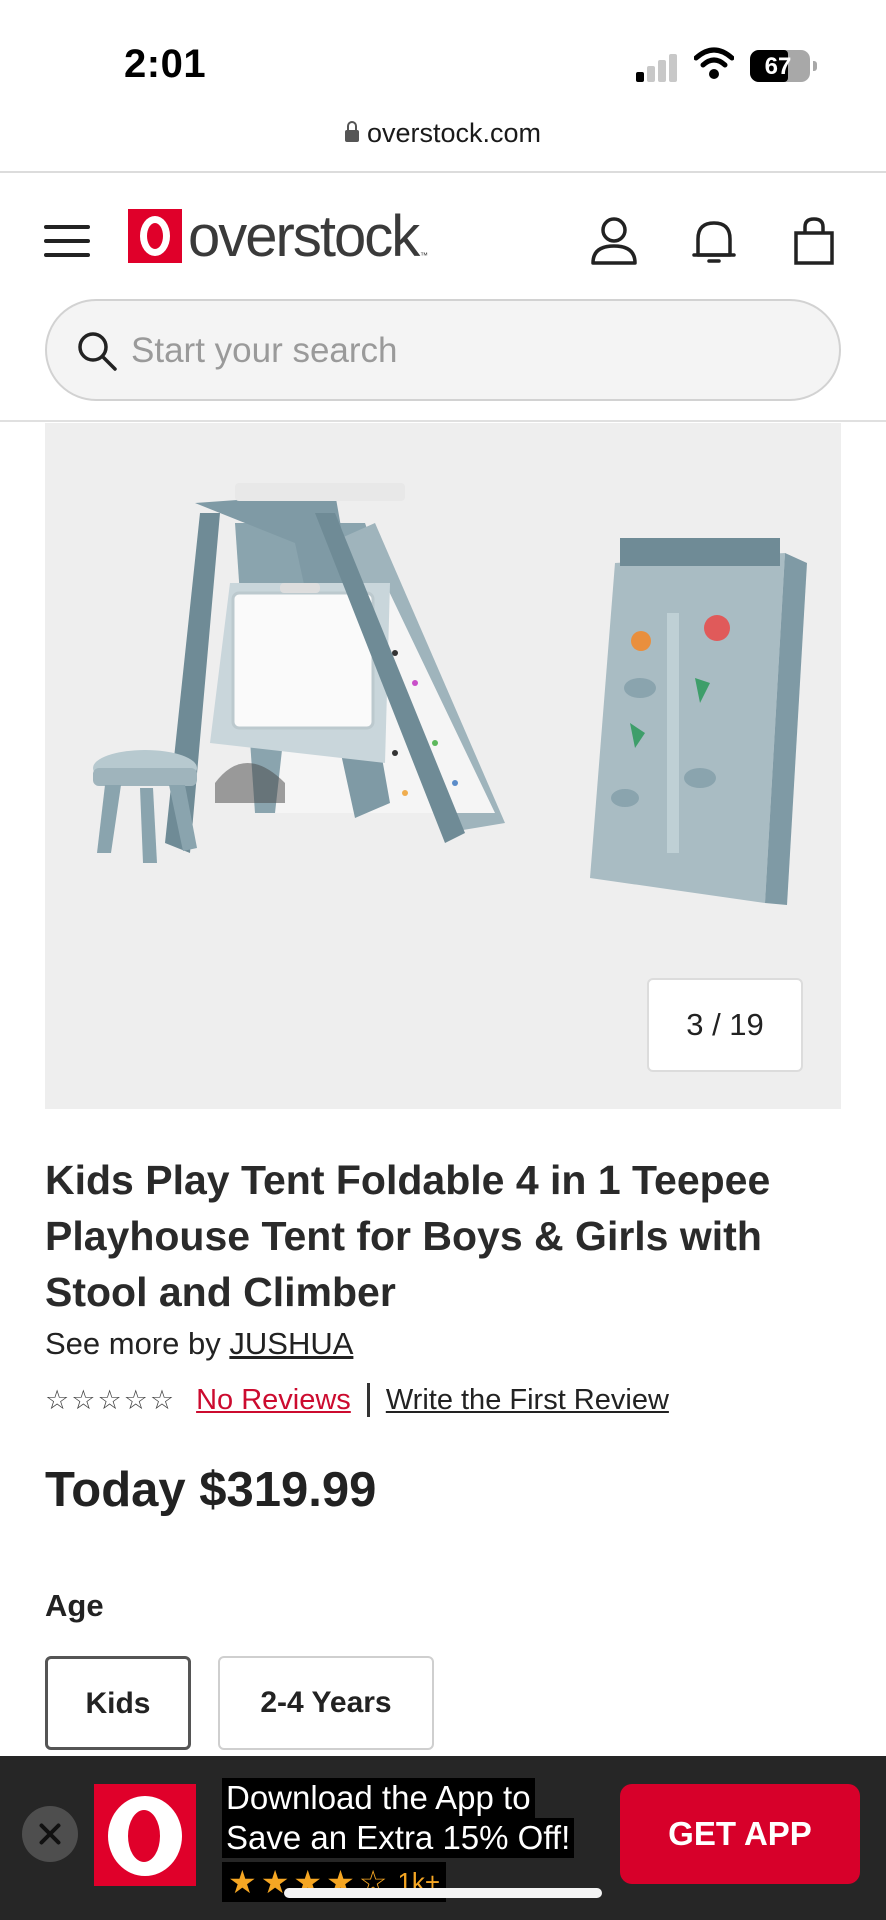  What do you see at coordinates (155, 236) in the screenshot?
I see `logo-mark-icon` at bounding box center [155, 236].